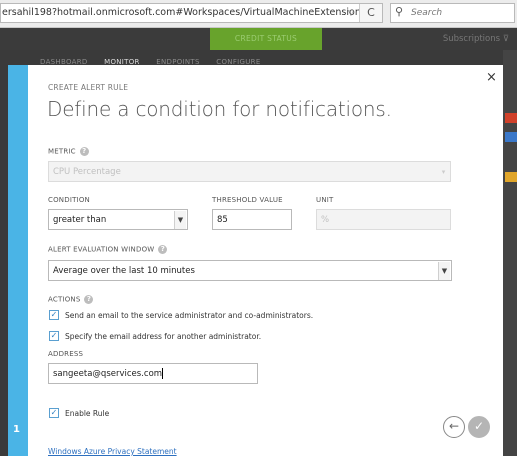  Describe the element at coordinates (383, 219) in the screenshot. I see `unit-field: %` at that location.